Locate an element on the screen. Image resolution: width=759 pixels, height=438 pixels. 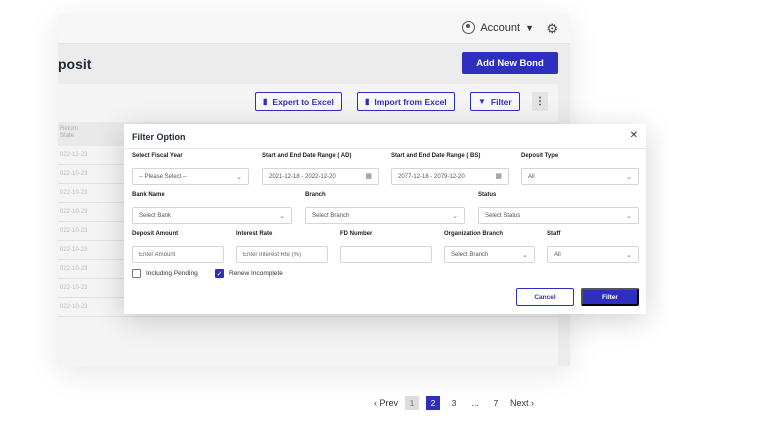
more-options-icon: ⋮ is located at coordinates (540, 101).